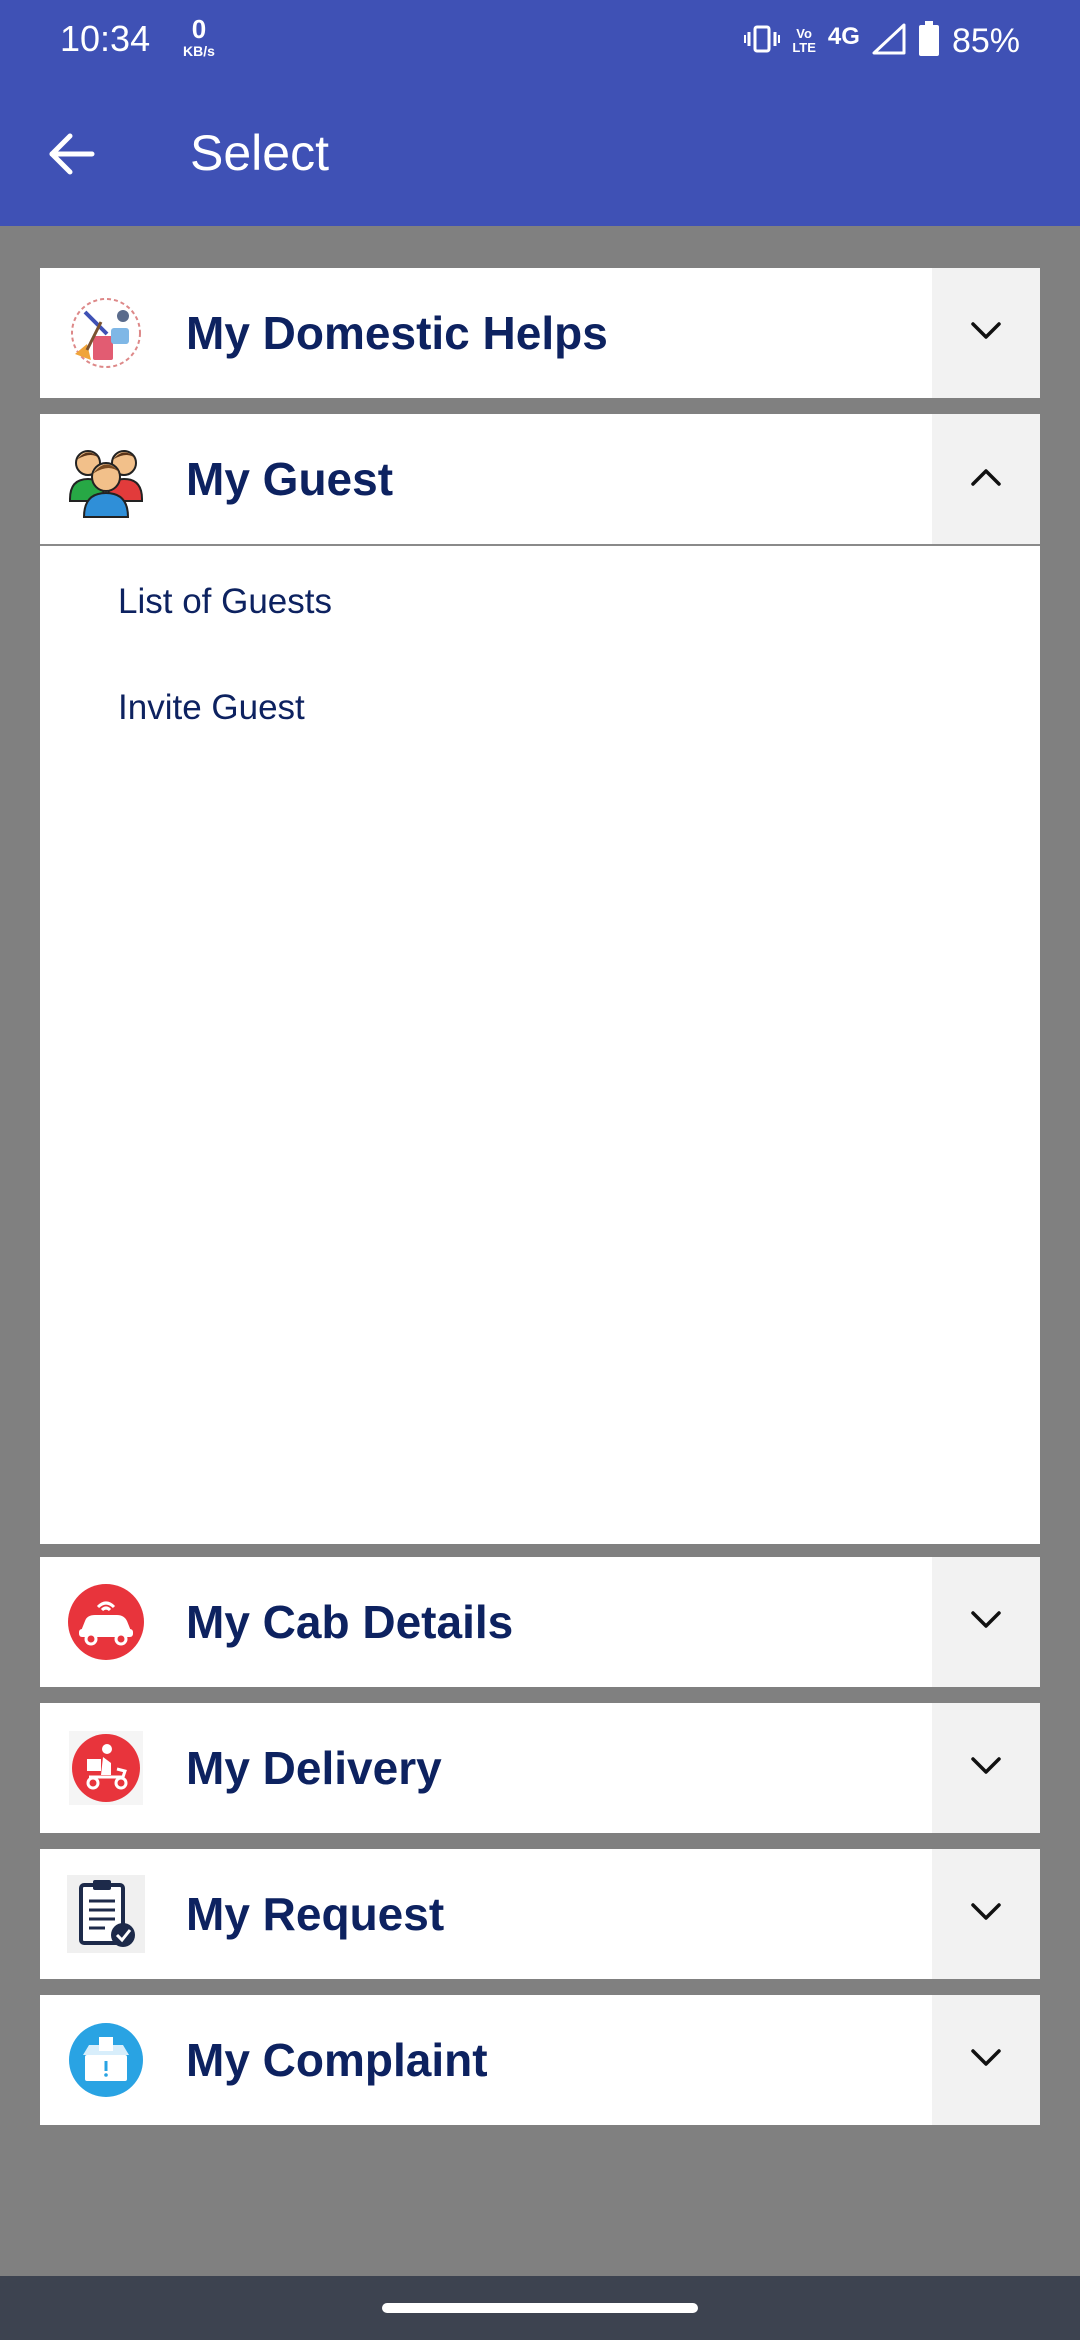 The height and width of the screenshot is (2340, 1080). I want to click on section-complaint: My Complaint, so click(540, 2060).